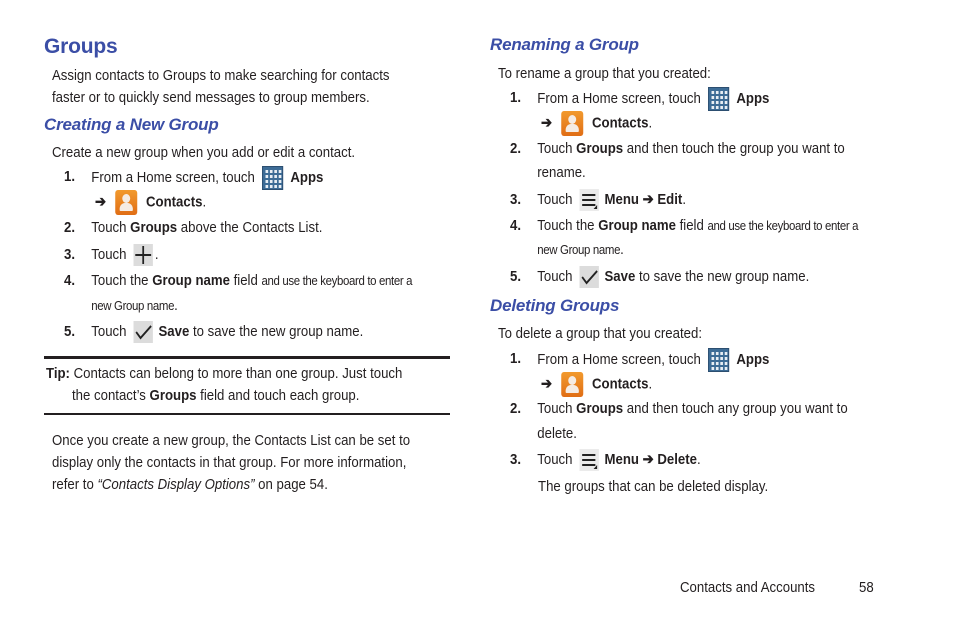  I want to click on renaming-step-1-contacts: ➔ Contacts., so click(596, 123).